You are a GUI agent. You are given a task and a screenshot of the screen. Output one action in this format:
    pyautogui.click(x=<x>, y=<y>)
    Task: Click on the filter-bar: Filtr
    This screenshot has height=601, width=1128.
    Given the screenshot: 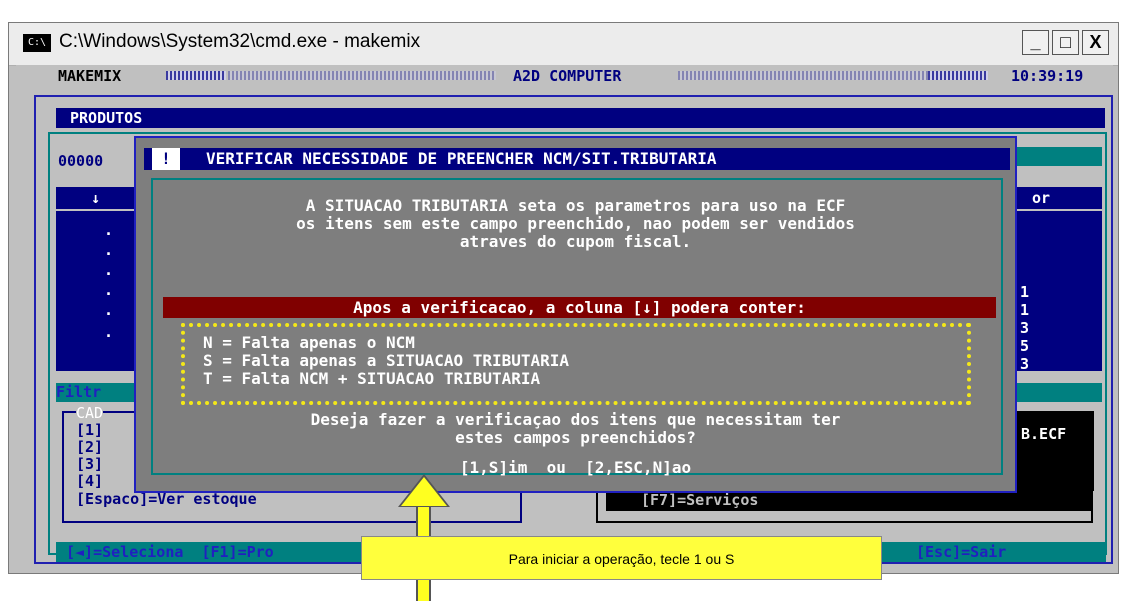 What is the action you would take?
    pyautogui.click(x=95, y=392)
    